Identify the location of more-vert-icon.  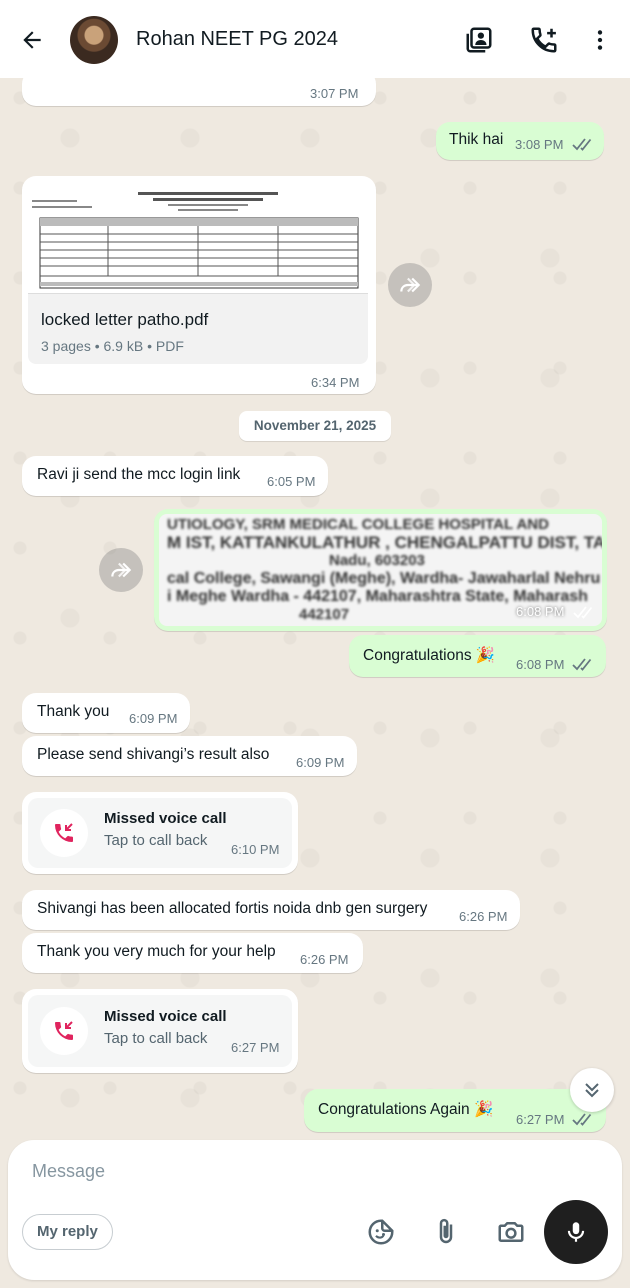
(600, 40).